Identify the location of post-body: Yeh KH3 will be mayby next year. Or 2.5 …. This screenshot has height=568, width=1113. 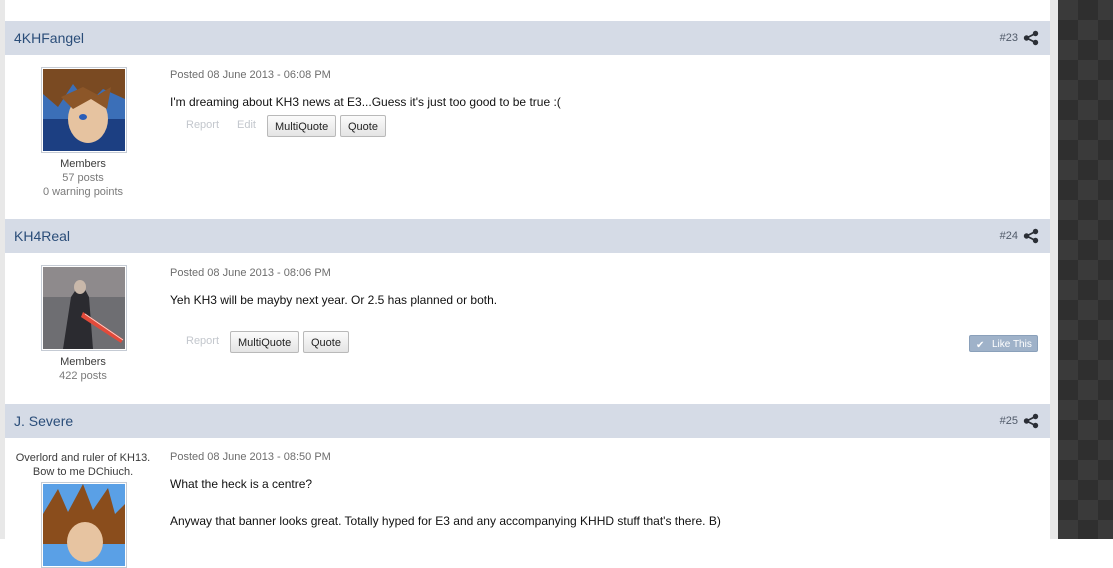
(334, 300).